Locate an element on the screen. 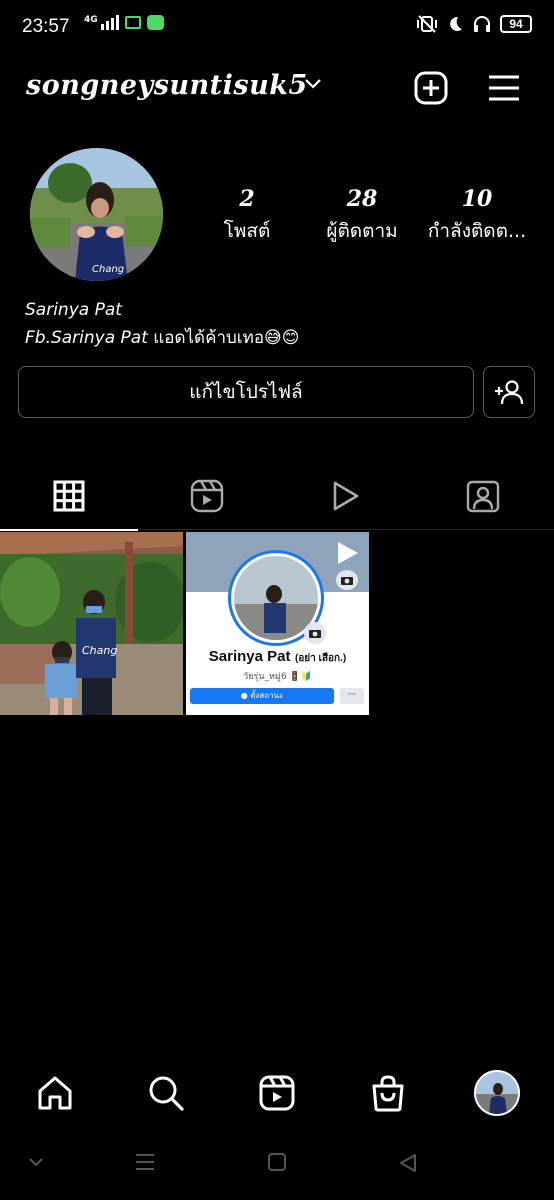  battery-indicator: 94 is located at coordinates (516, 24).